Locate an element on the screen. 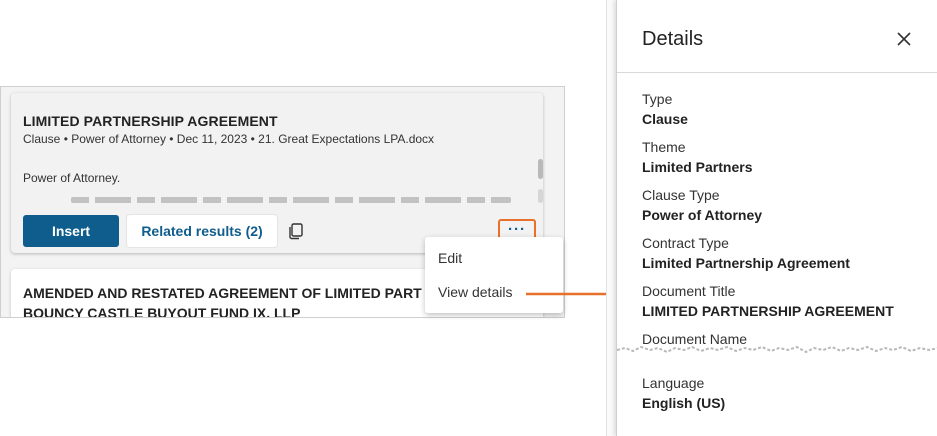 This screenshot has height=436, width=937. field-value-clause-type: Power of Attorney is located at coordinates (702, 215).